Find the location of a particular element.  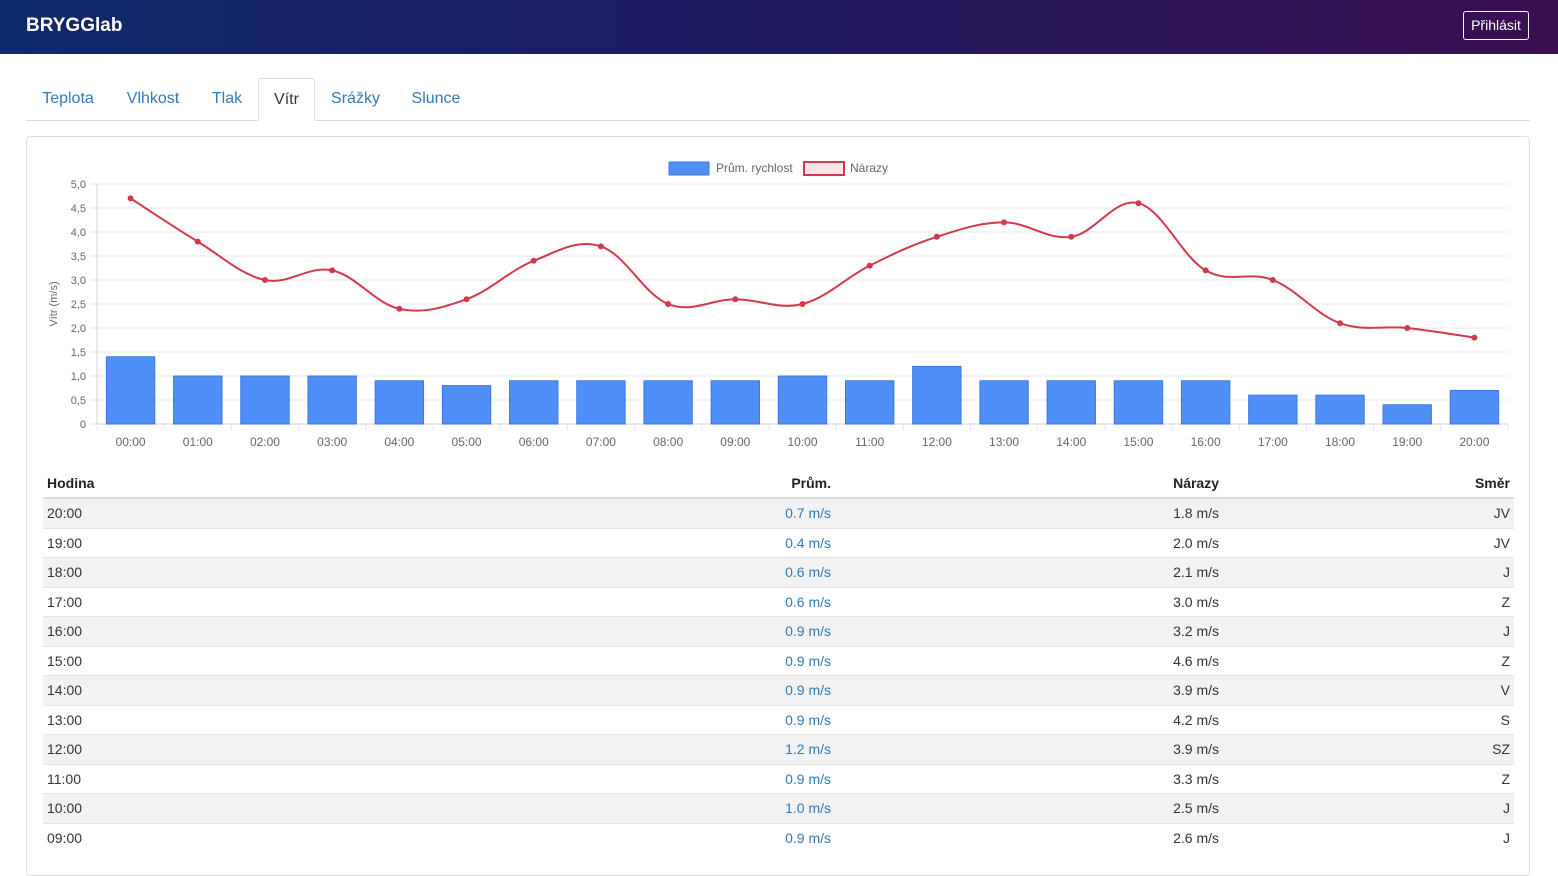

x-tick-label: 18:00 is located at coordinates (1340, 442).